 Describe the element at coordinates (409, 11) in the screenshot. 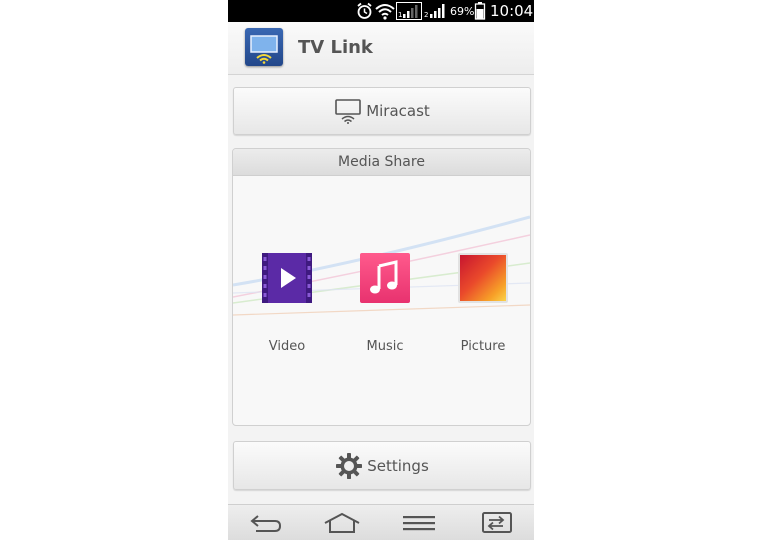

I see `signal-1-icon: 1` at that location.